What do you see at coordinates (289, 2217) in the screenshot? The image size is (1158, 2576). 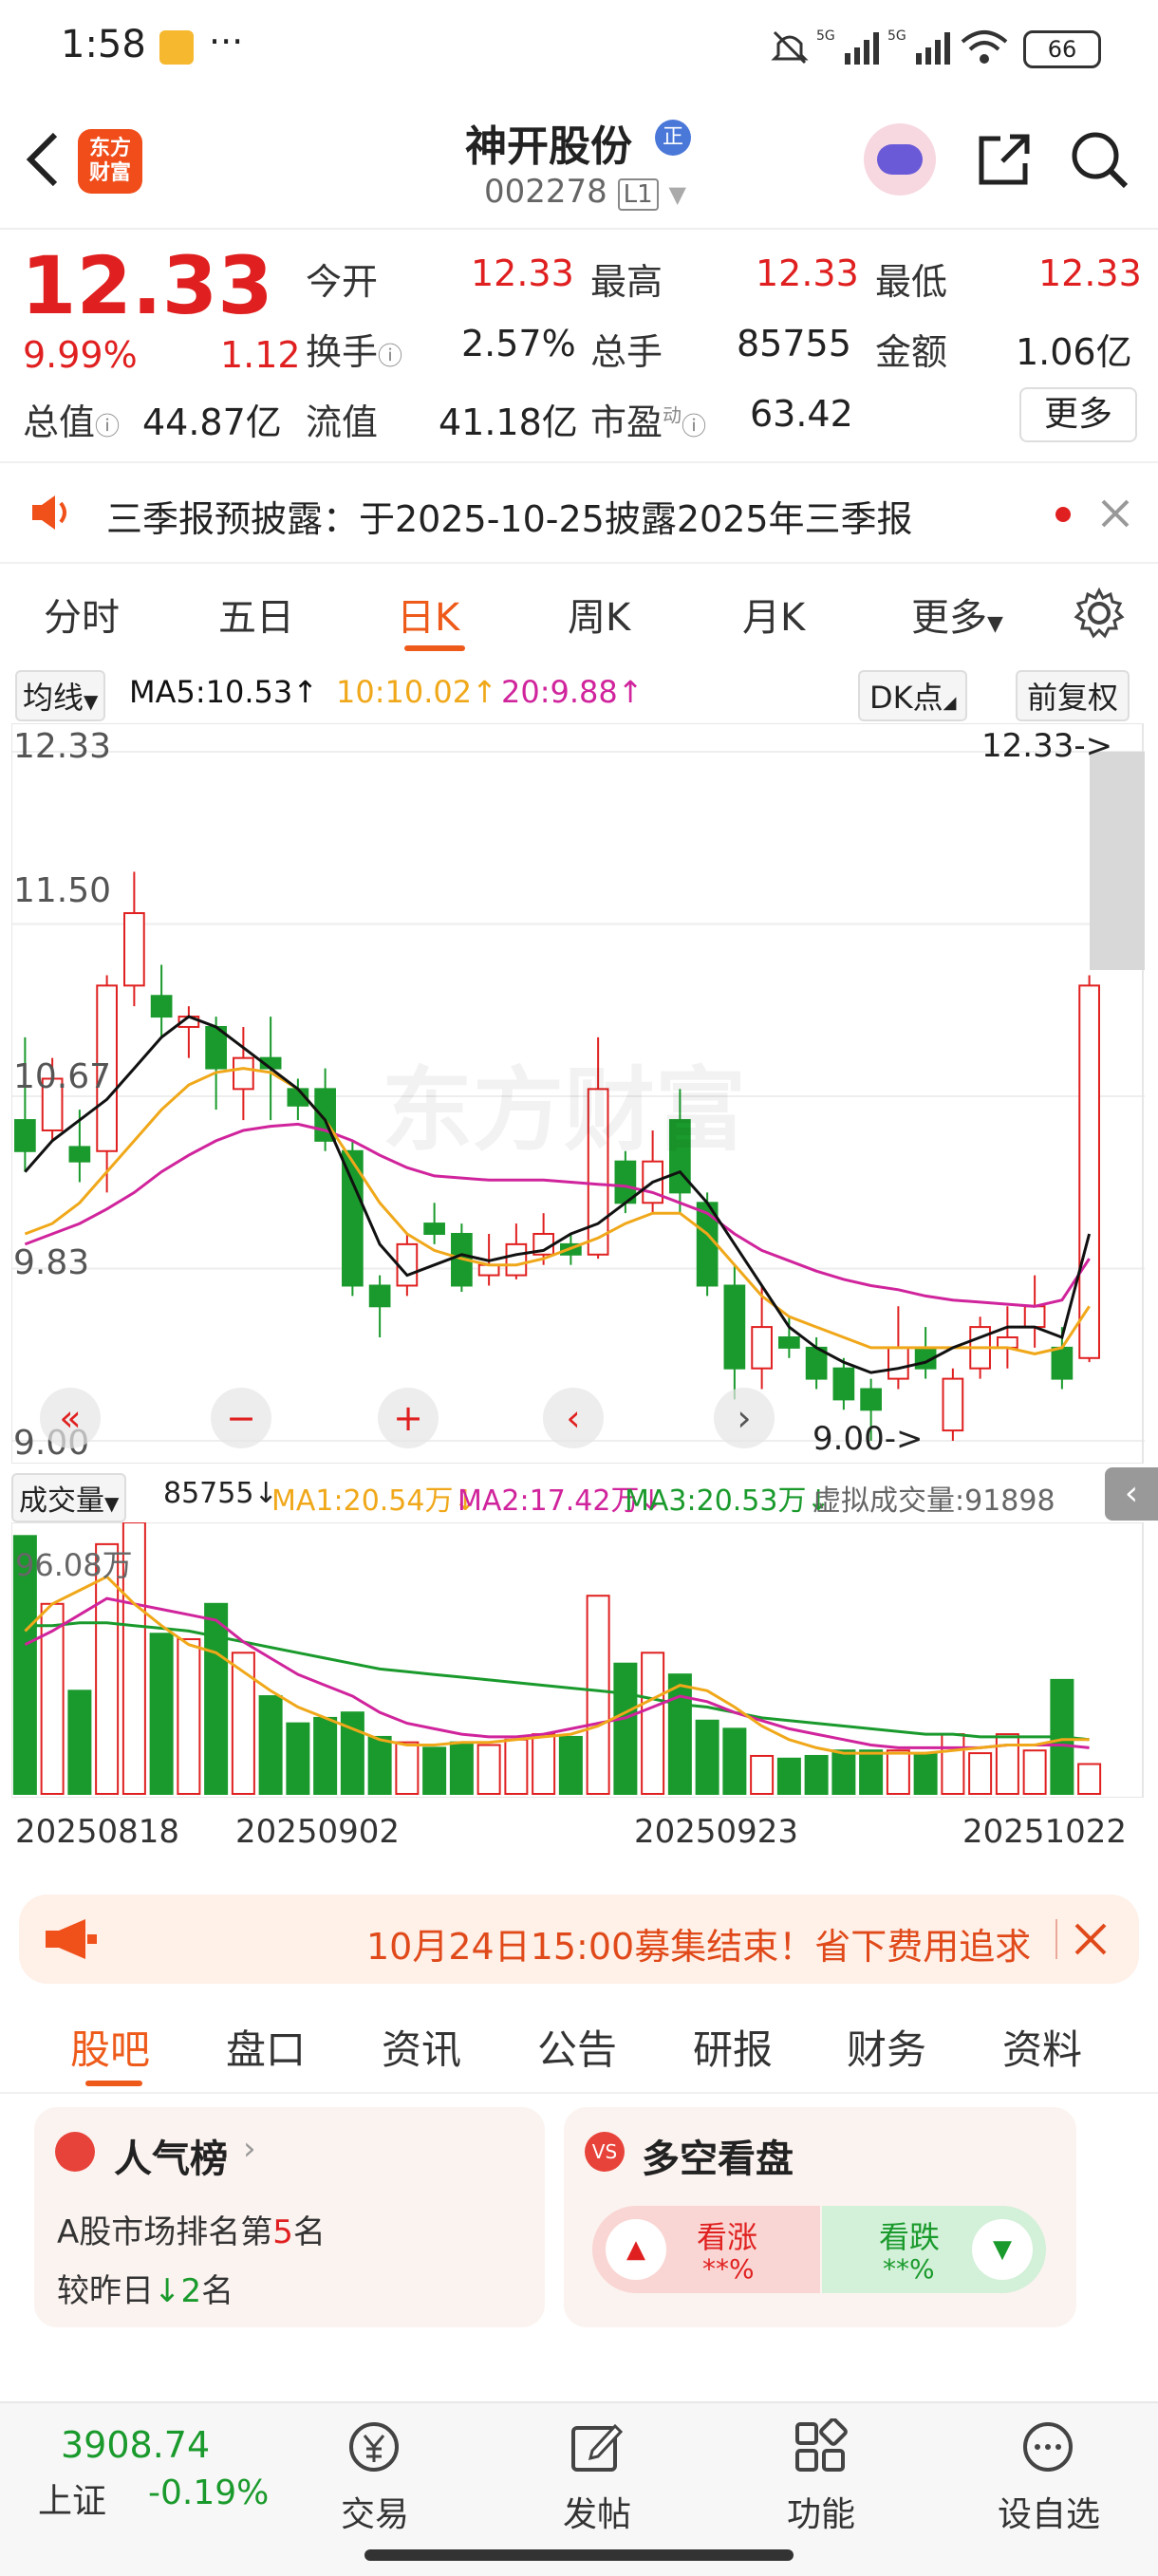 I see `popularity-card: 人气榜 › A股市场排名第5名 较昨日↓2名` at bounding box center [289, 2217].